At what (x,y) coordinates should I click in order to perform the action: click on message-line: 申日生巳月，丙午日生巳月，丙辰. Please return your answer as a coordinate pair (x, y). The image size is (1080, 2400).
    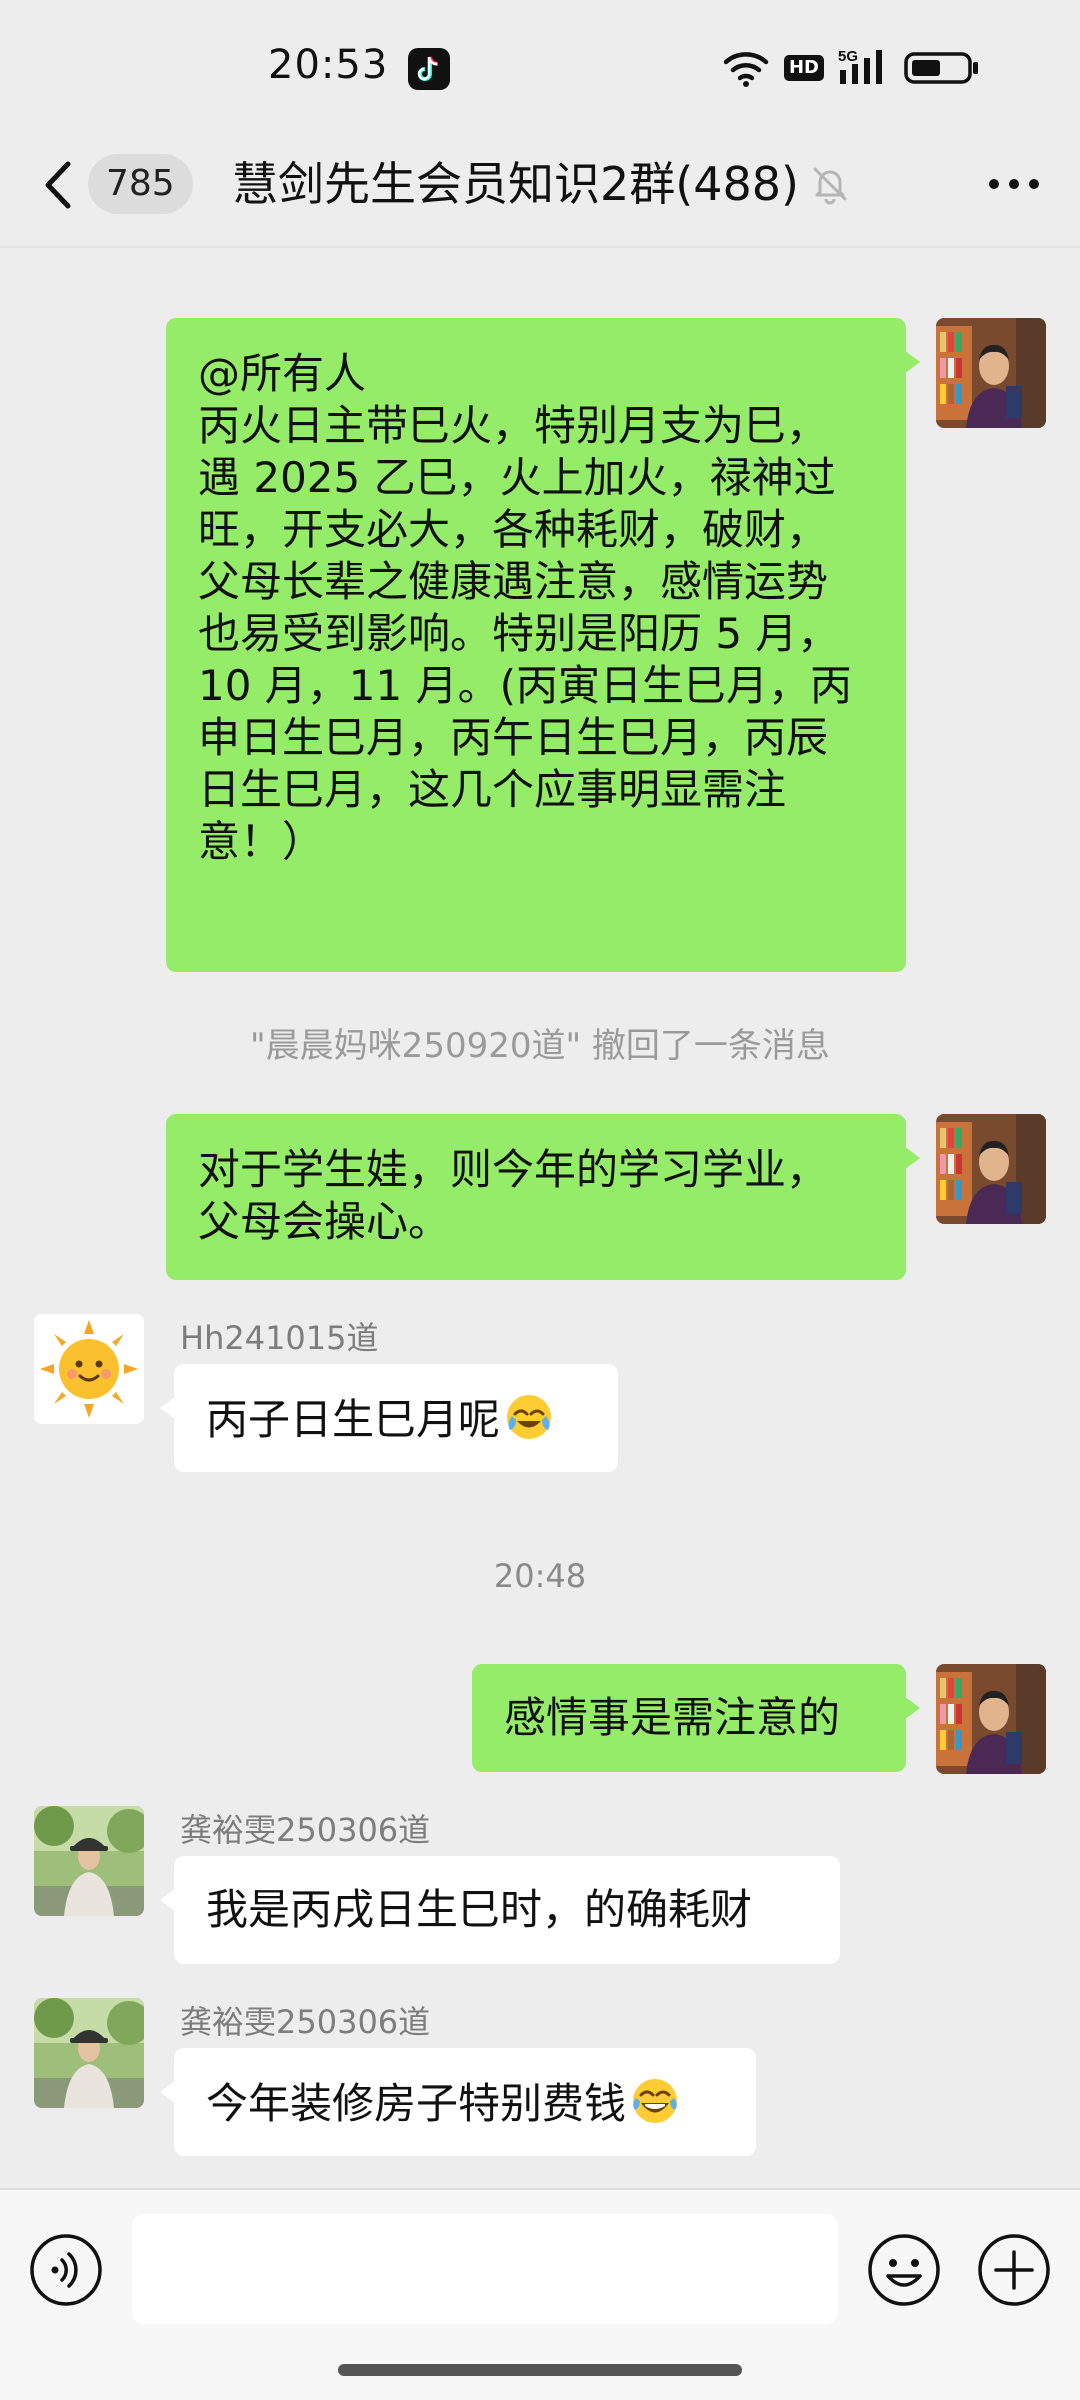
    Looking at the image, I should click on (513, 737).